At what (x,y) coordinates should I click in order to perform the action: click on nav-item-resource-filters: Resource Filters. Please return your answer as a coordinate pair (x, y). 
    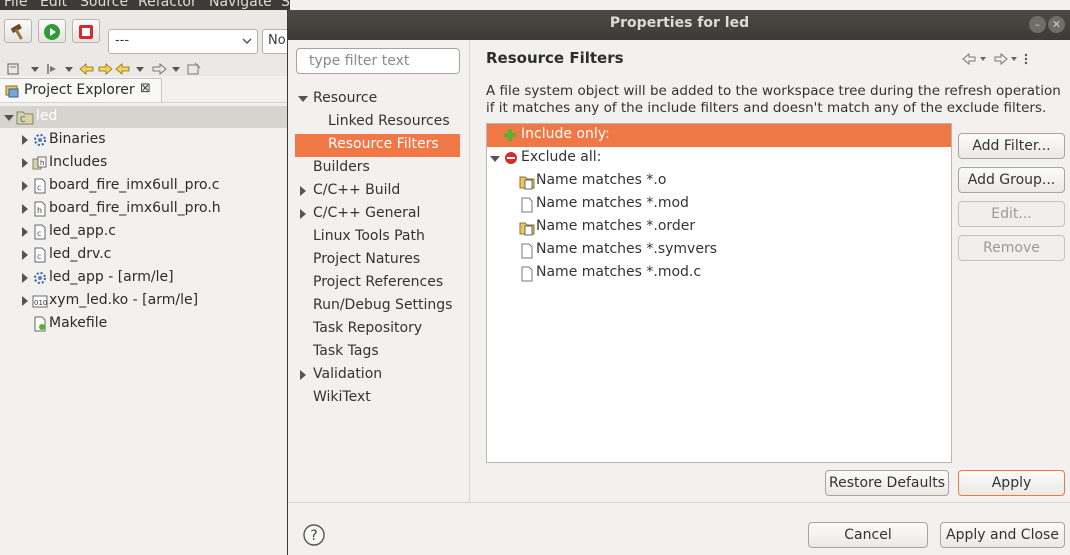
    Looking at the image, I should click on (377, 145).